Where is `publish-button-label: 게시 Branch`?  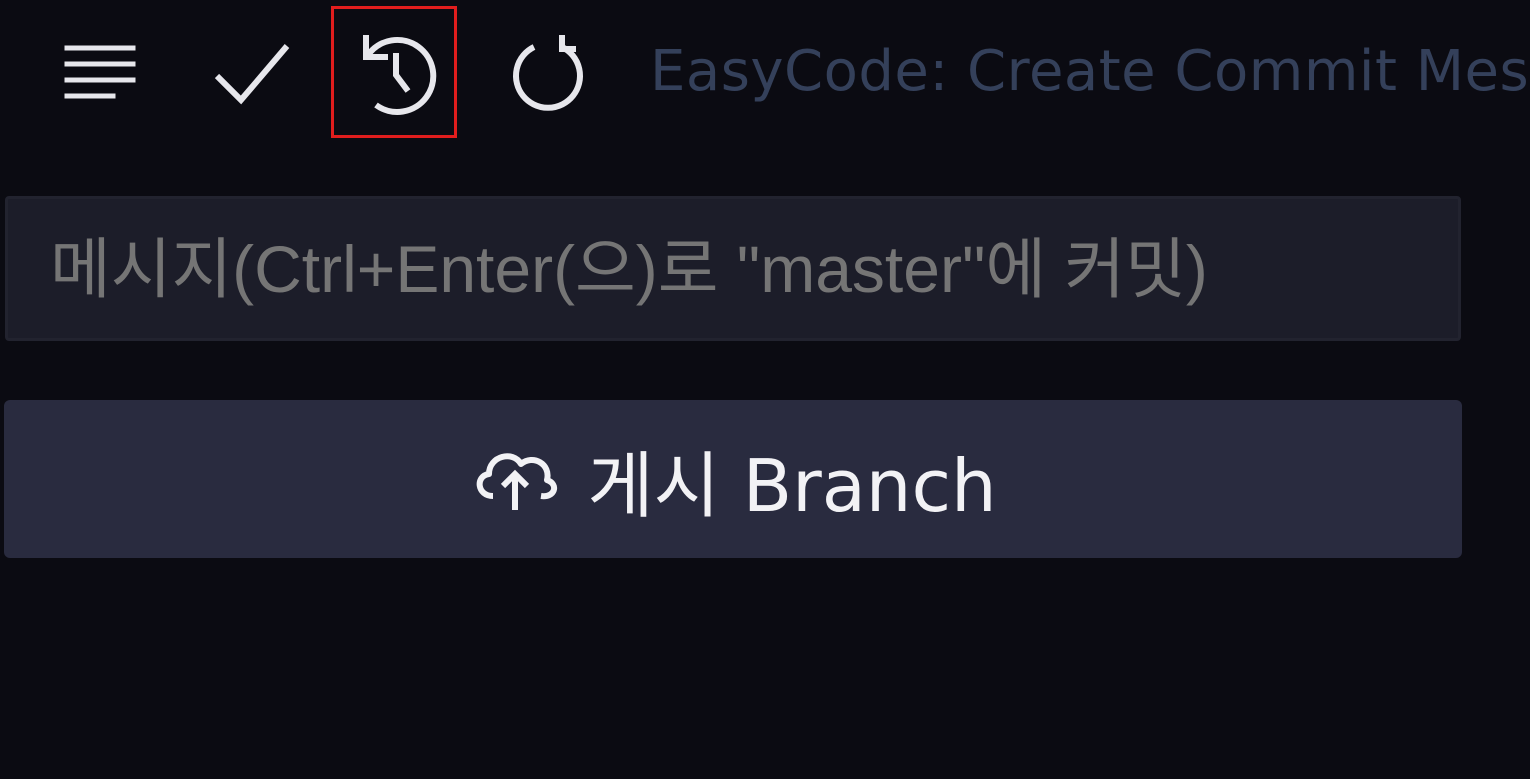 publish-button-label: 게시 Branch is located at coordinates (792, 485).